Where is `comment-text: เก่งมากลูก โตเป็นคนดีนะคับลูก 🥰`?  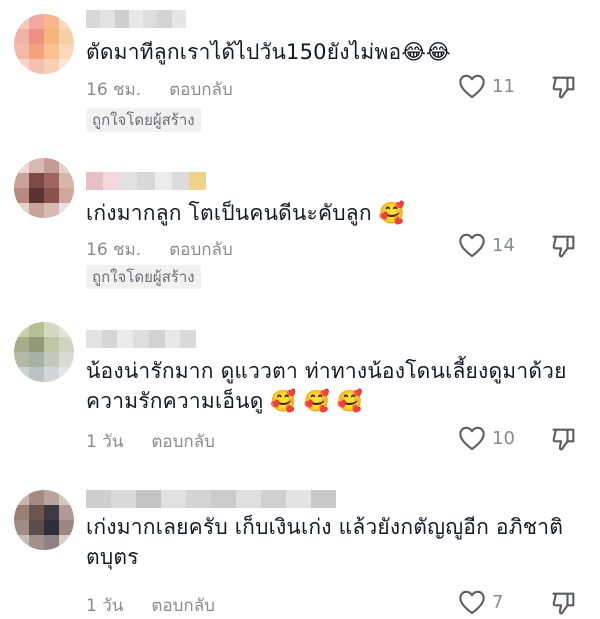 comment-text: เก่งมากลูก โตเป็นคนดีนะคับลูก 🥰 is located at coordinates (245, 213).